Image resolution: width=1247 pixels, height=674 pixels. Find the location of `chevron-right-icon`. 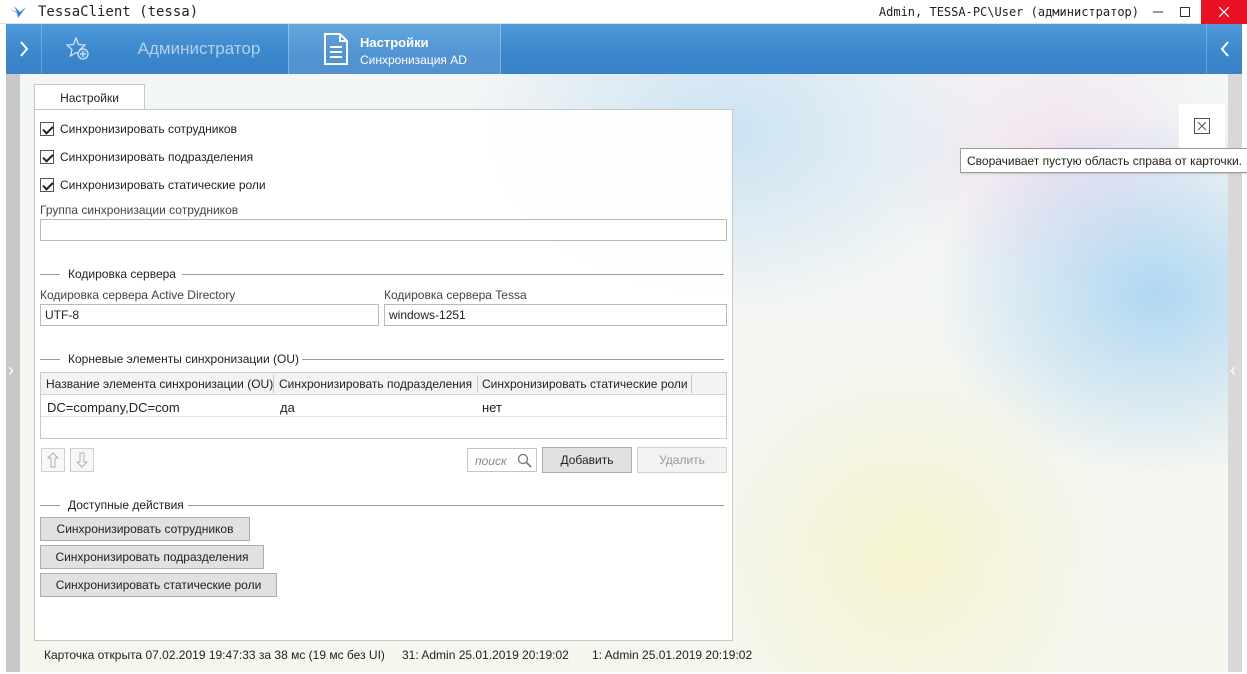

chevron-right-icon is located at coordinates (23, 49).